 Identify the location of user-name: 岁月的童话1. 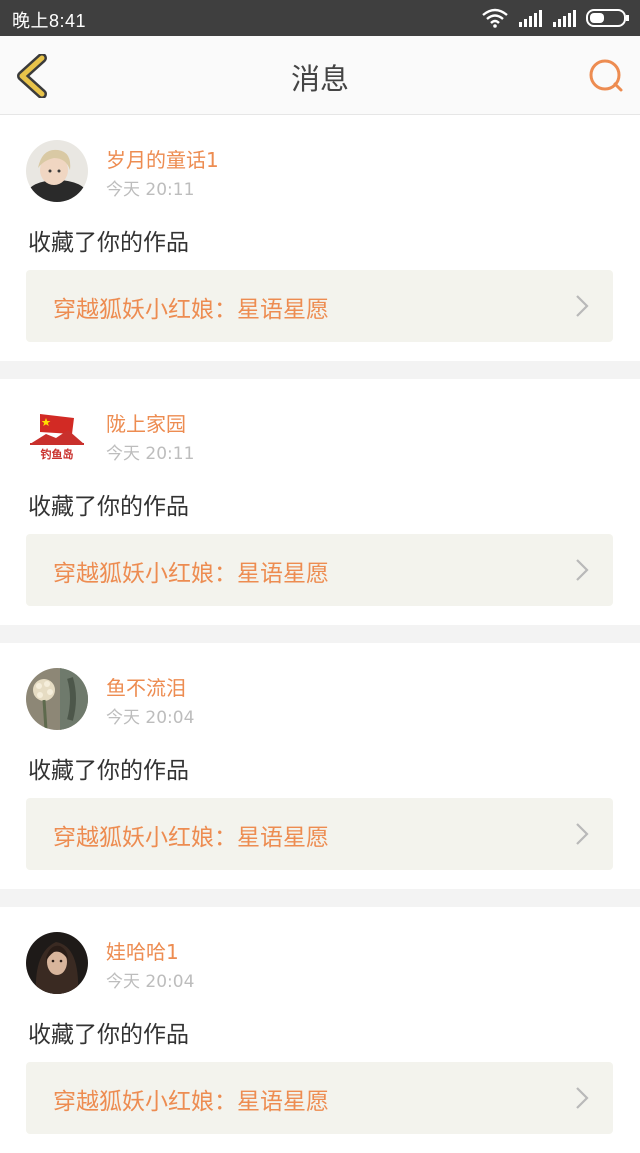
(162, 158).